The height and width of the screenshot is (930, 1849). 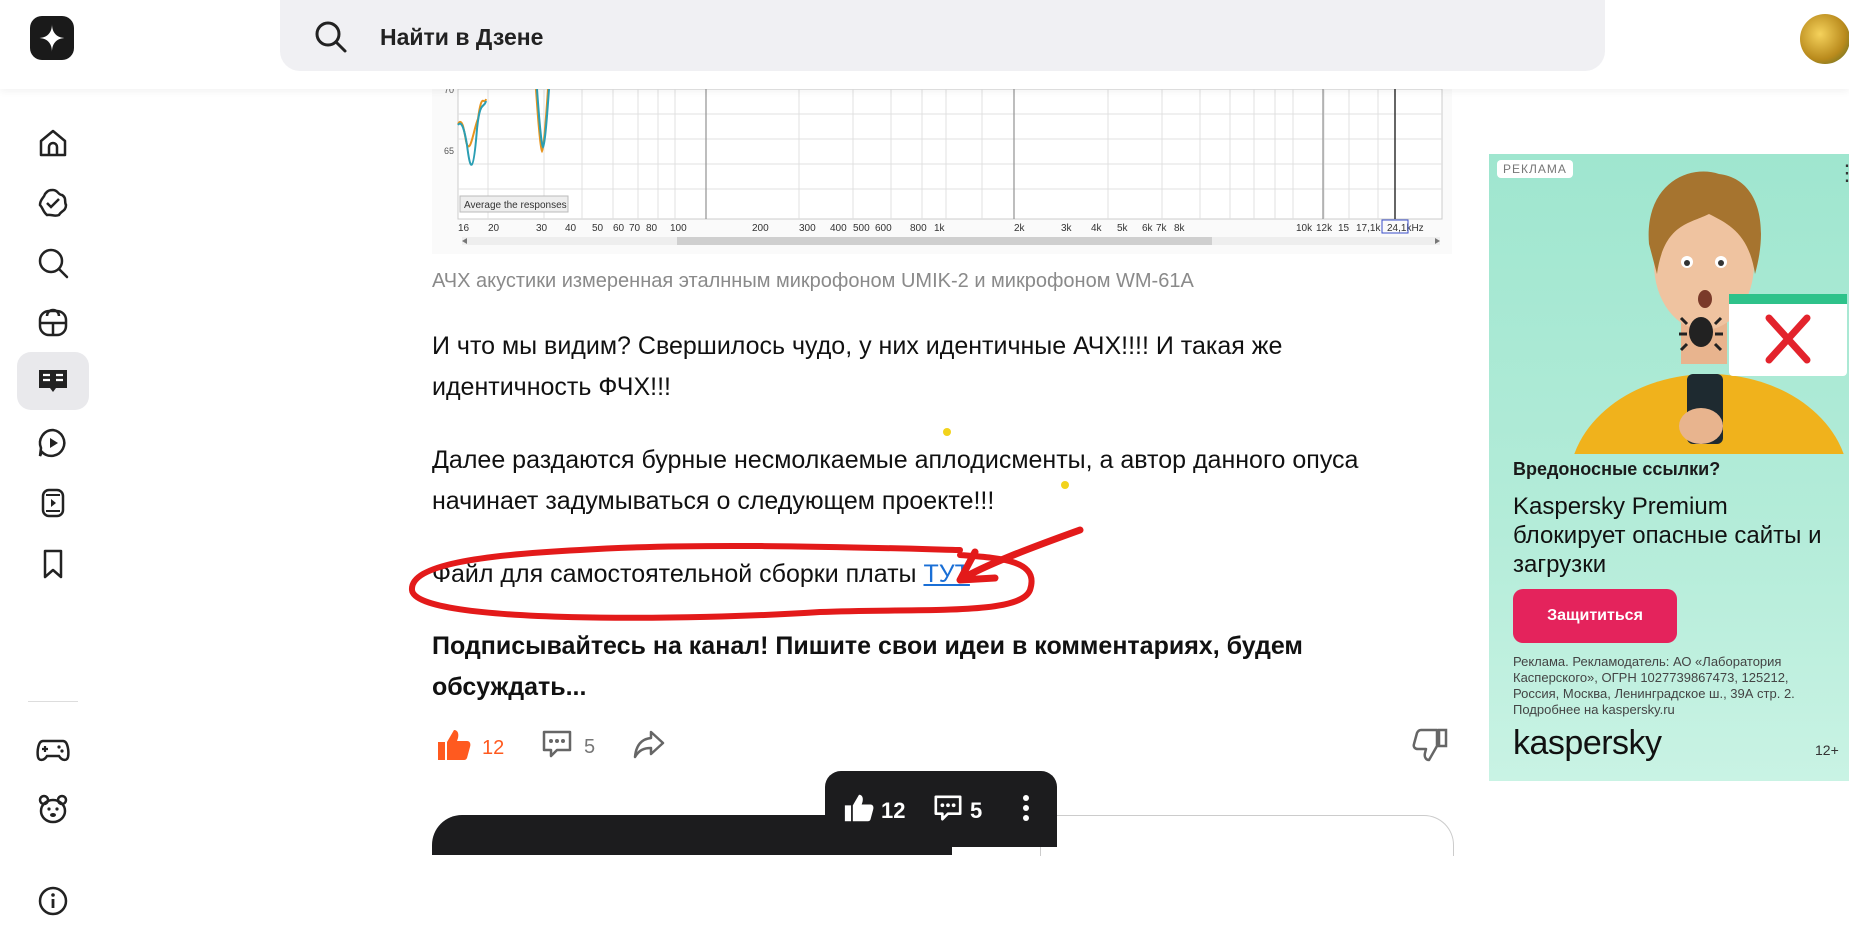 I want to click on bookmark-icon, so click(x=53, y=564).